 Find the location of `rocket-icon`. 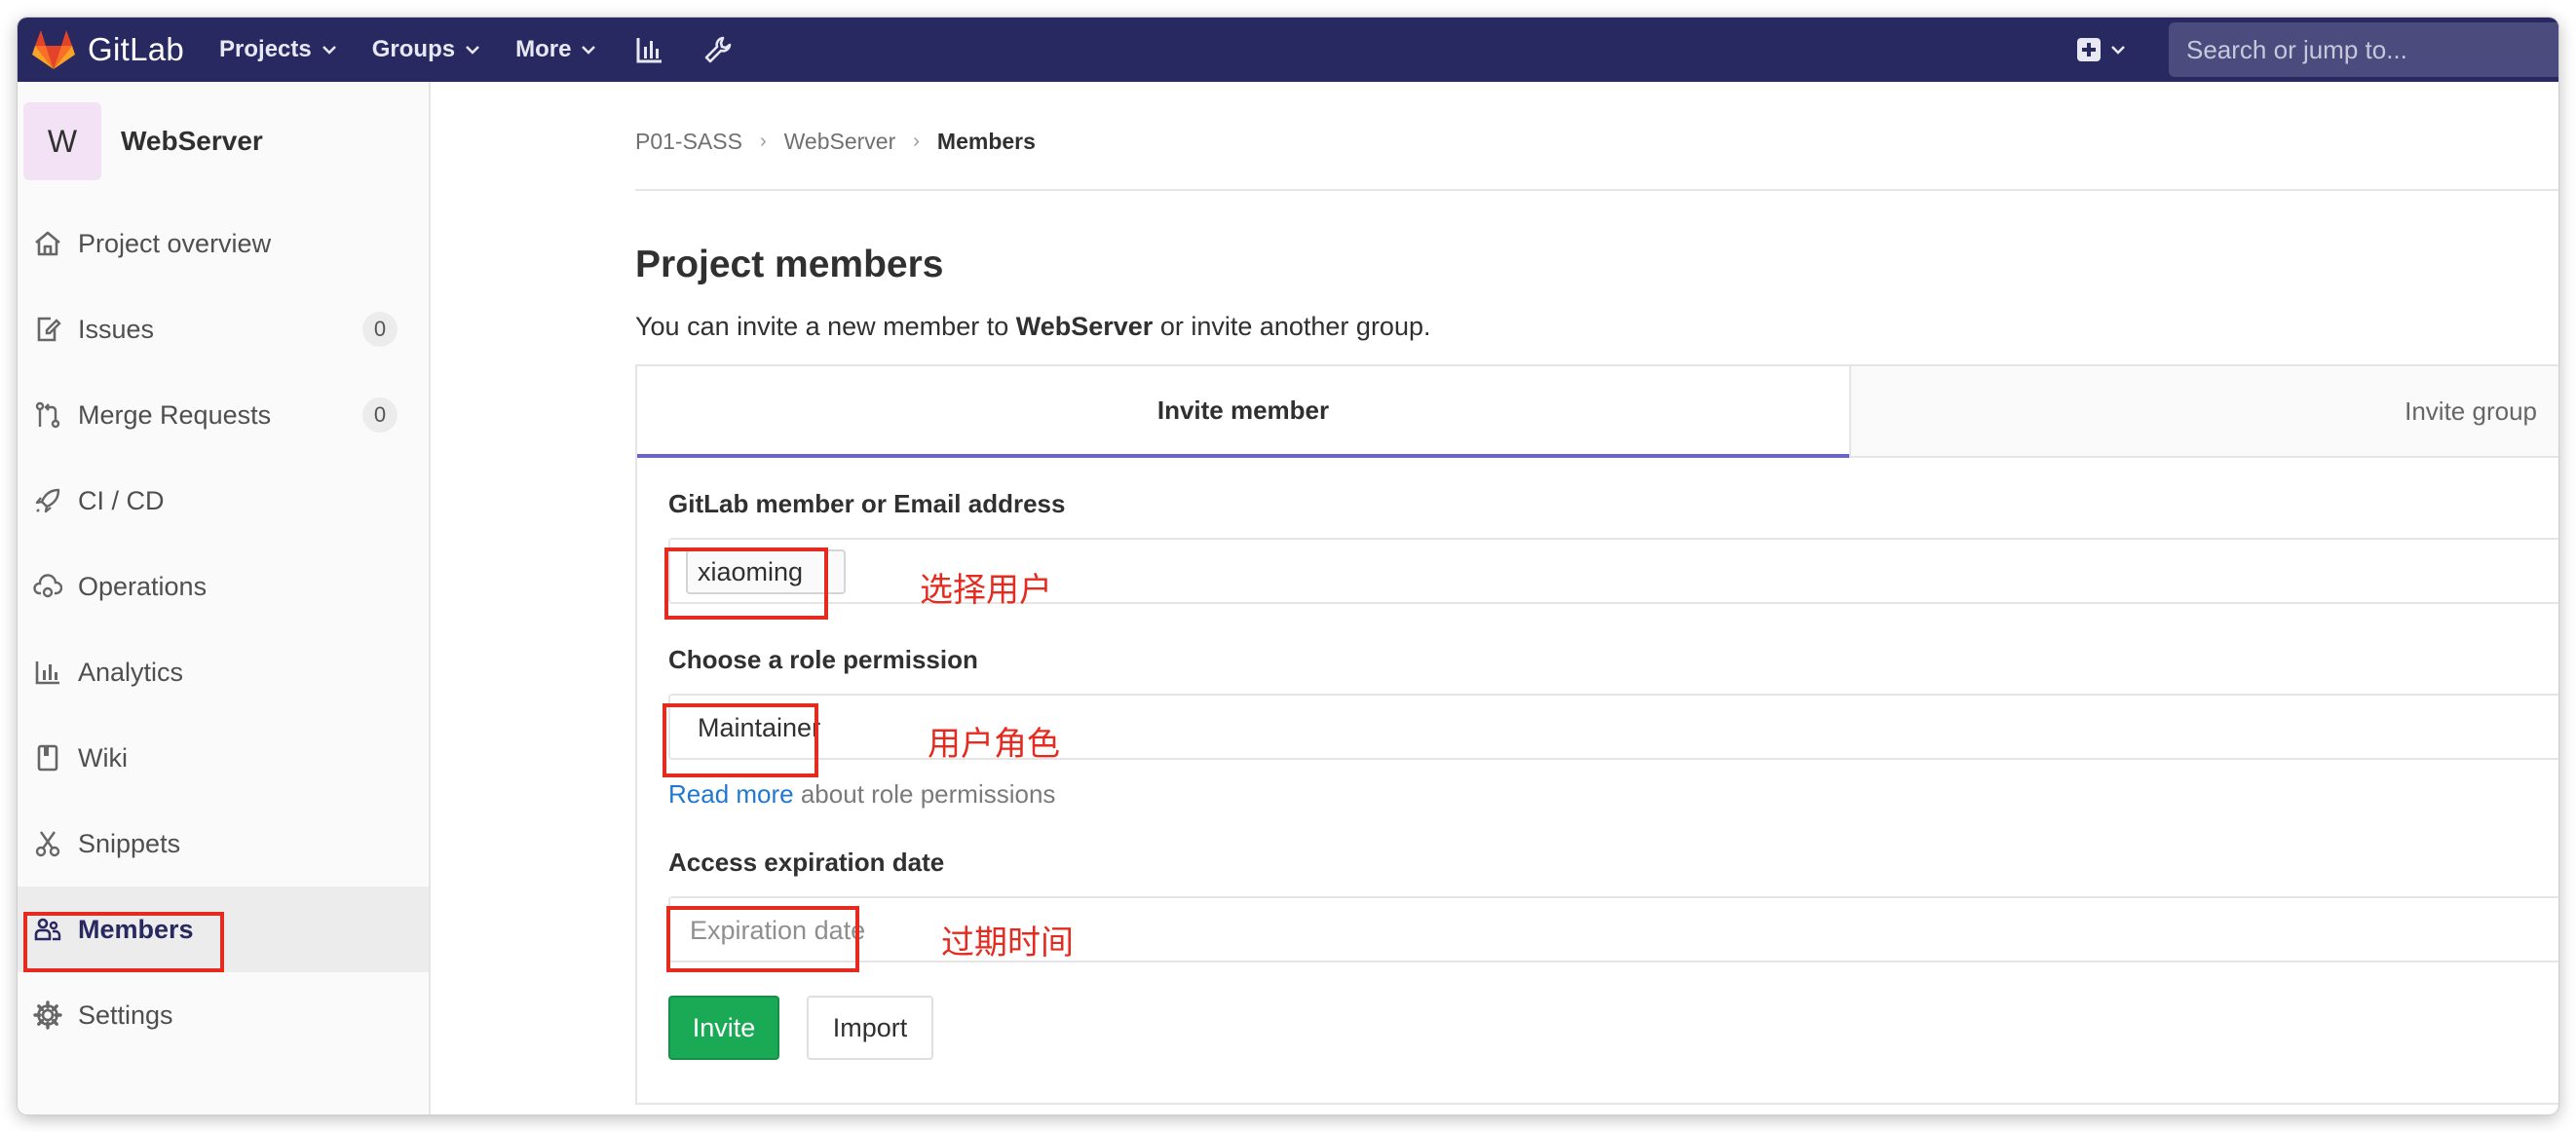

rocket-icon is located at coordinates (47, 500).